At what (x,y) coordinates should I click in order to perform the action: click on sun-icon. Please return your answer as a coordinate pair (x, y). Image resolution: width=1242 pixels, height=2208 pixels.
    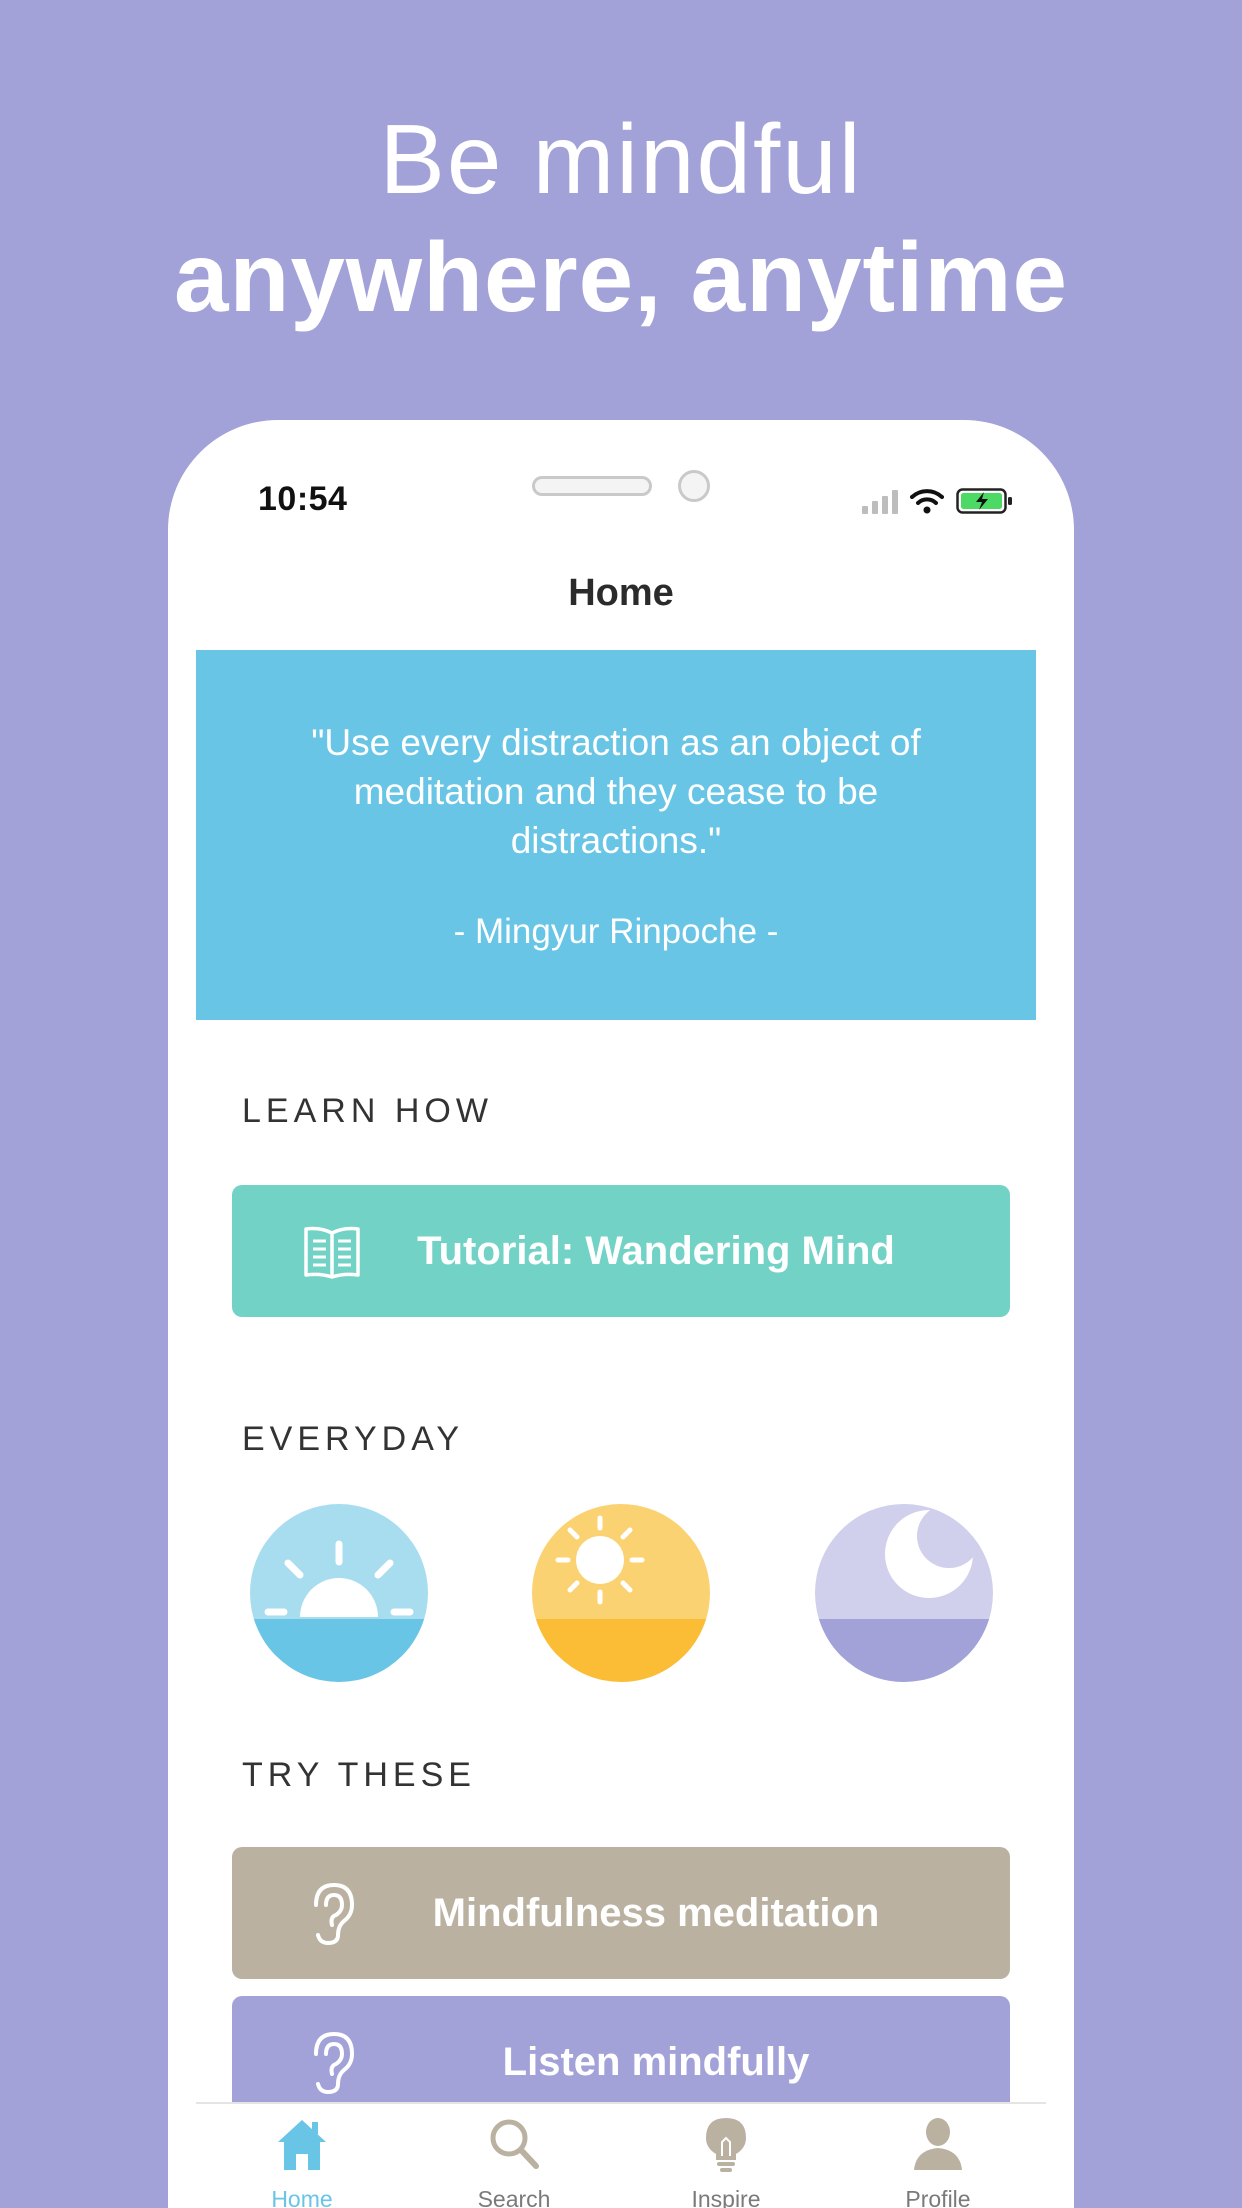
    Looking at the image, I should click on (621, 1593).